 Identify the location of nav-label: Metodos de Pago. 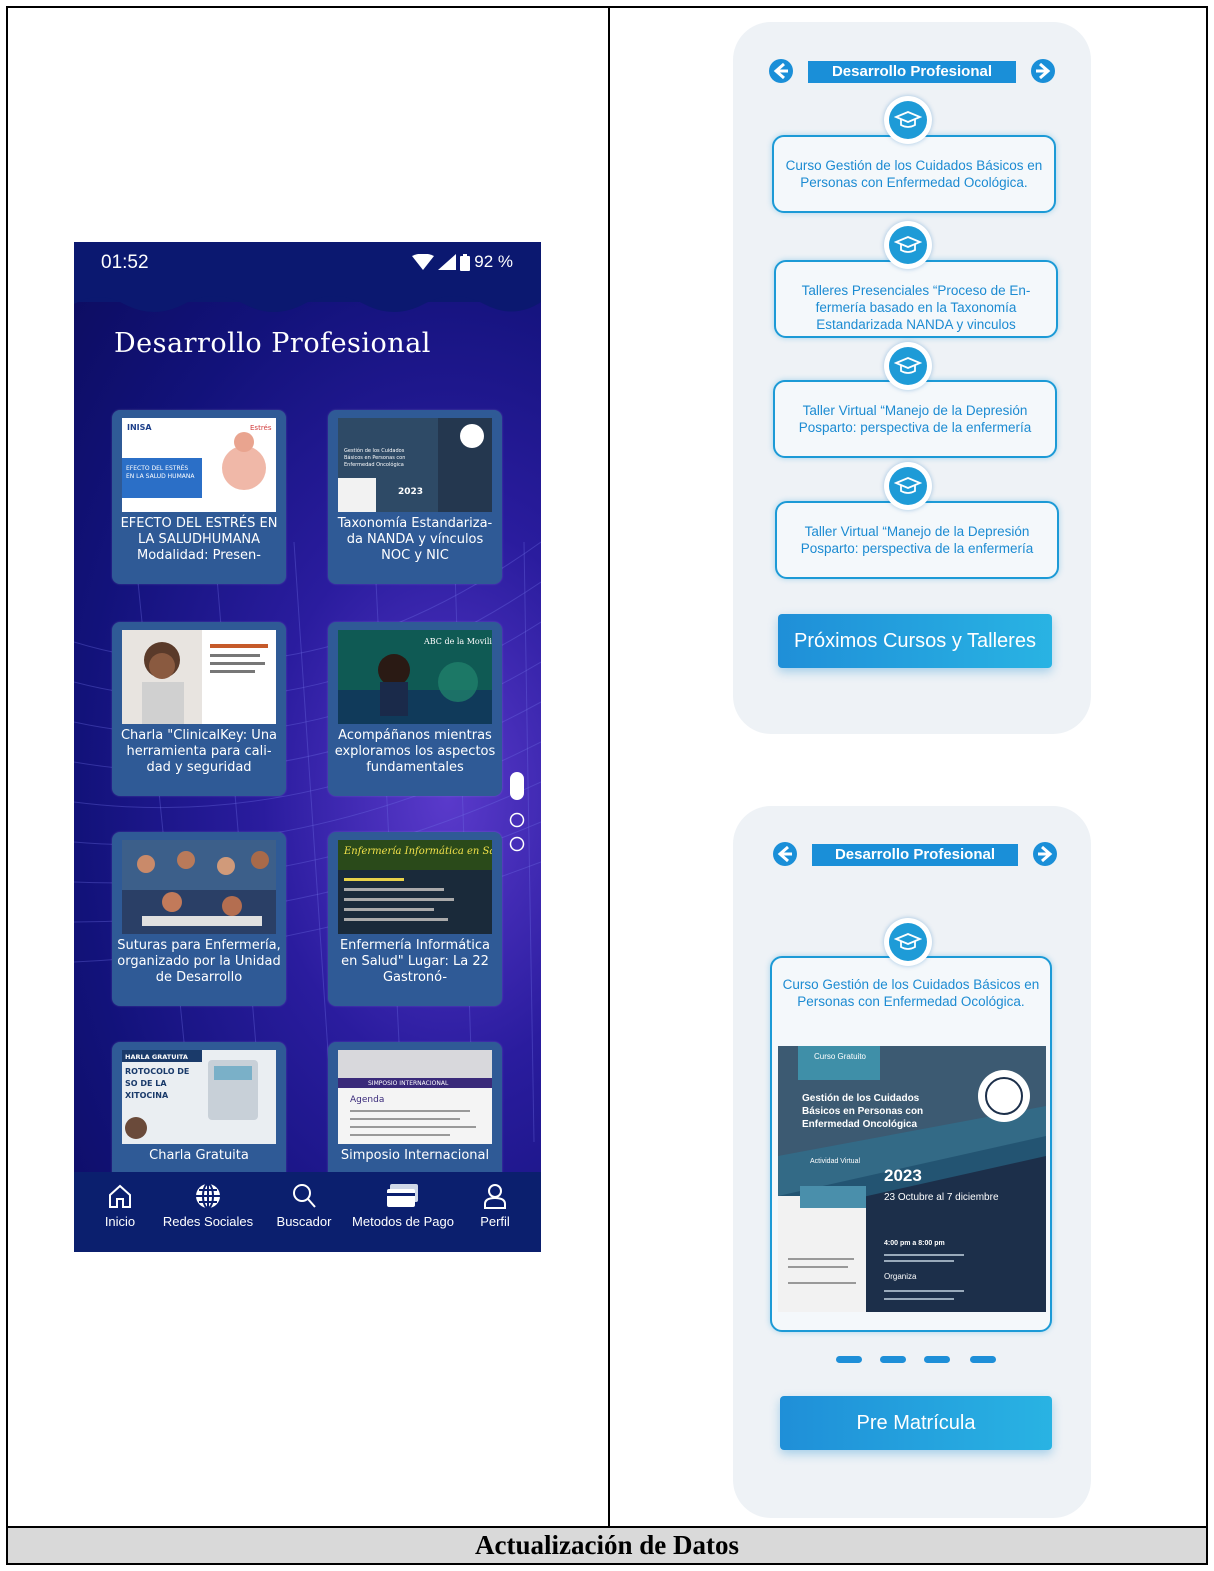
(403, 1221).